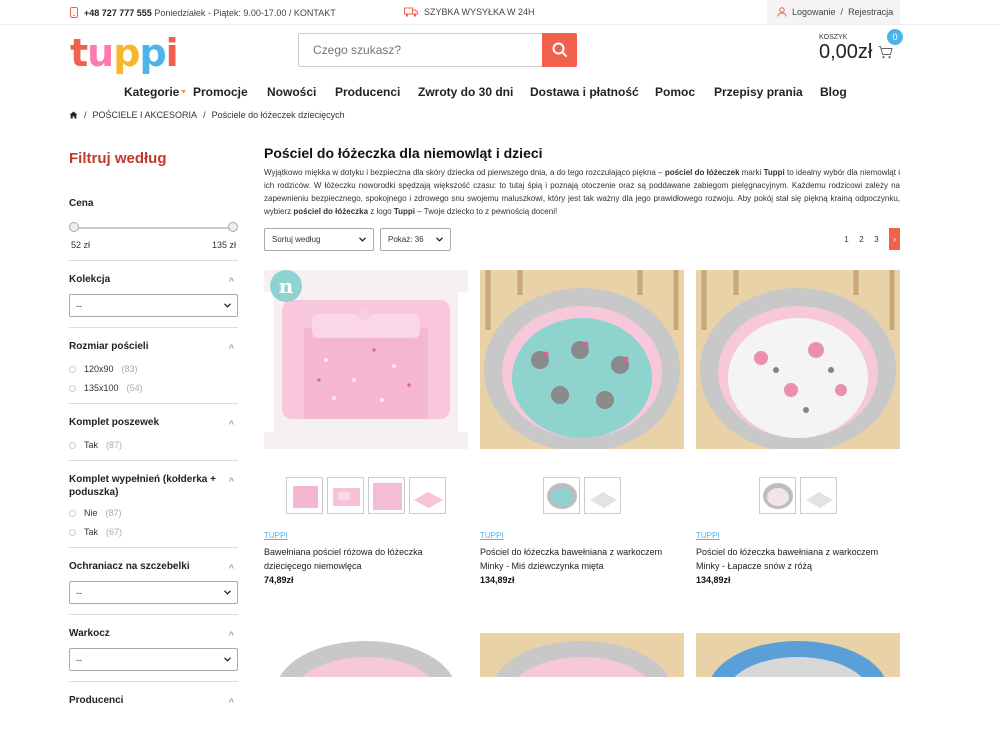 The width and height of the screenshot is (1000, 731). What do you see at coordinates (895, 37) in the screenshot?
I see `cart-count-badge: 0` at bounding box center [895, 37].